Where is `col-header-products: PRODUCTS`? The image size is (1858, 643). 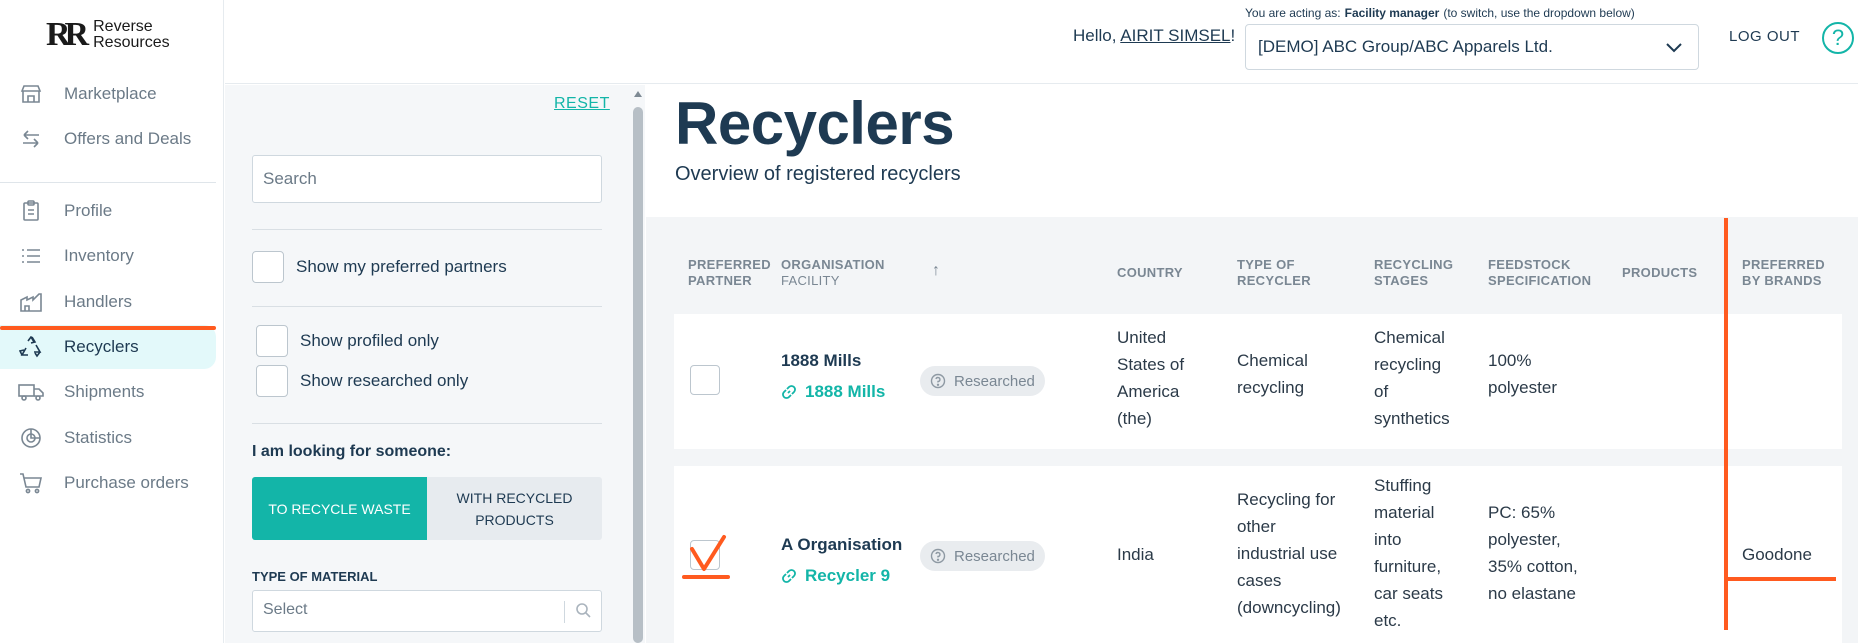
col-header-products: PRODUCTS is located at coordinates (1659, 273).